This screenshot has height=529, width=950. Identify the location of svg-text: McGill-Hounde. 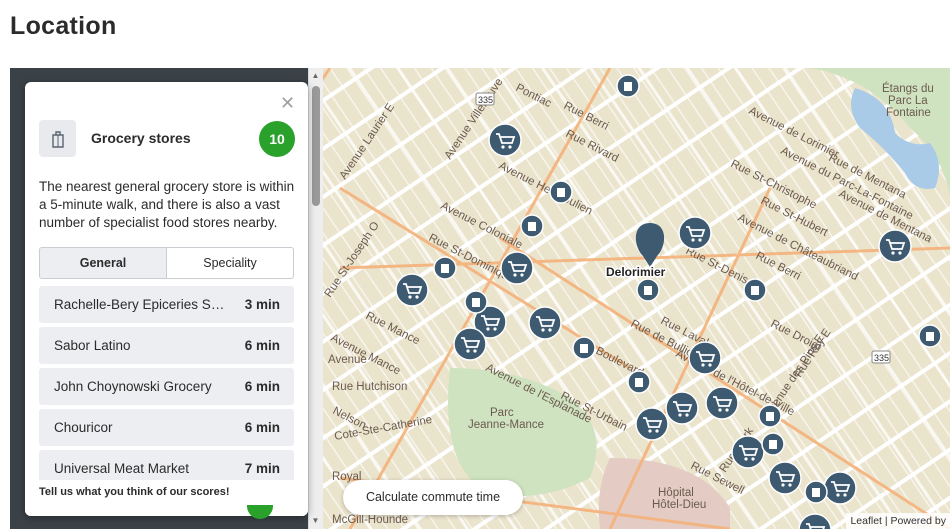
(370, 520).